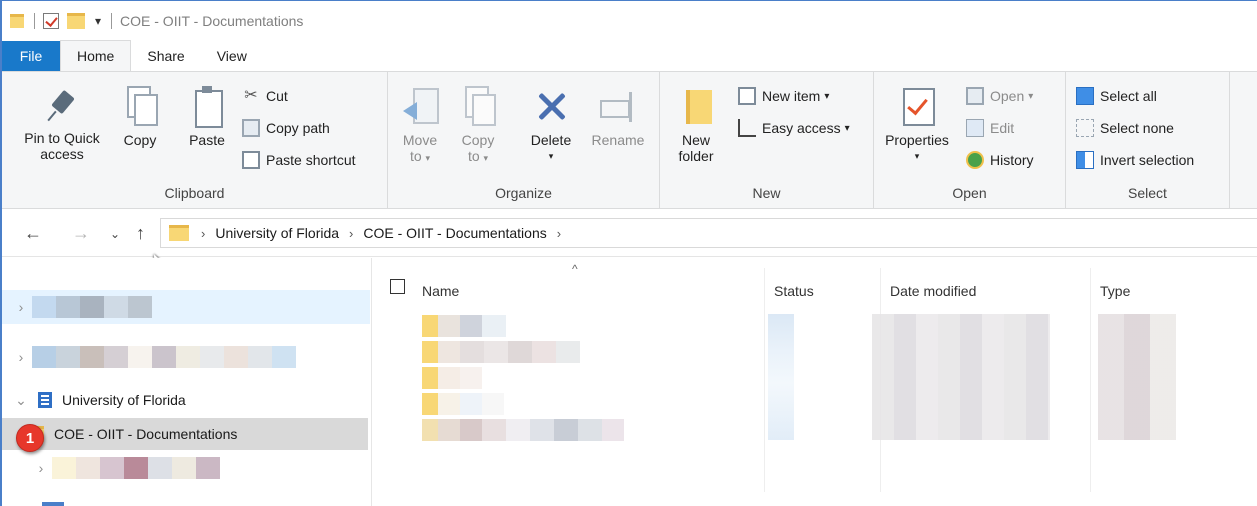 The width and height of the screenshot is (1257, 506). What do you see at coordinates (62, 105) in the screenshot?
I see `pin-icon` at bounding box center [62, 105].